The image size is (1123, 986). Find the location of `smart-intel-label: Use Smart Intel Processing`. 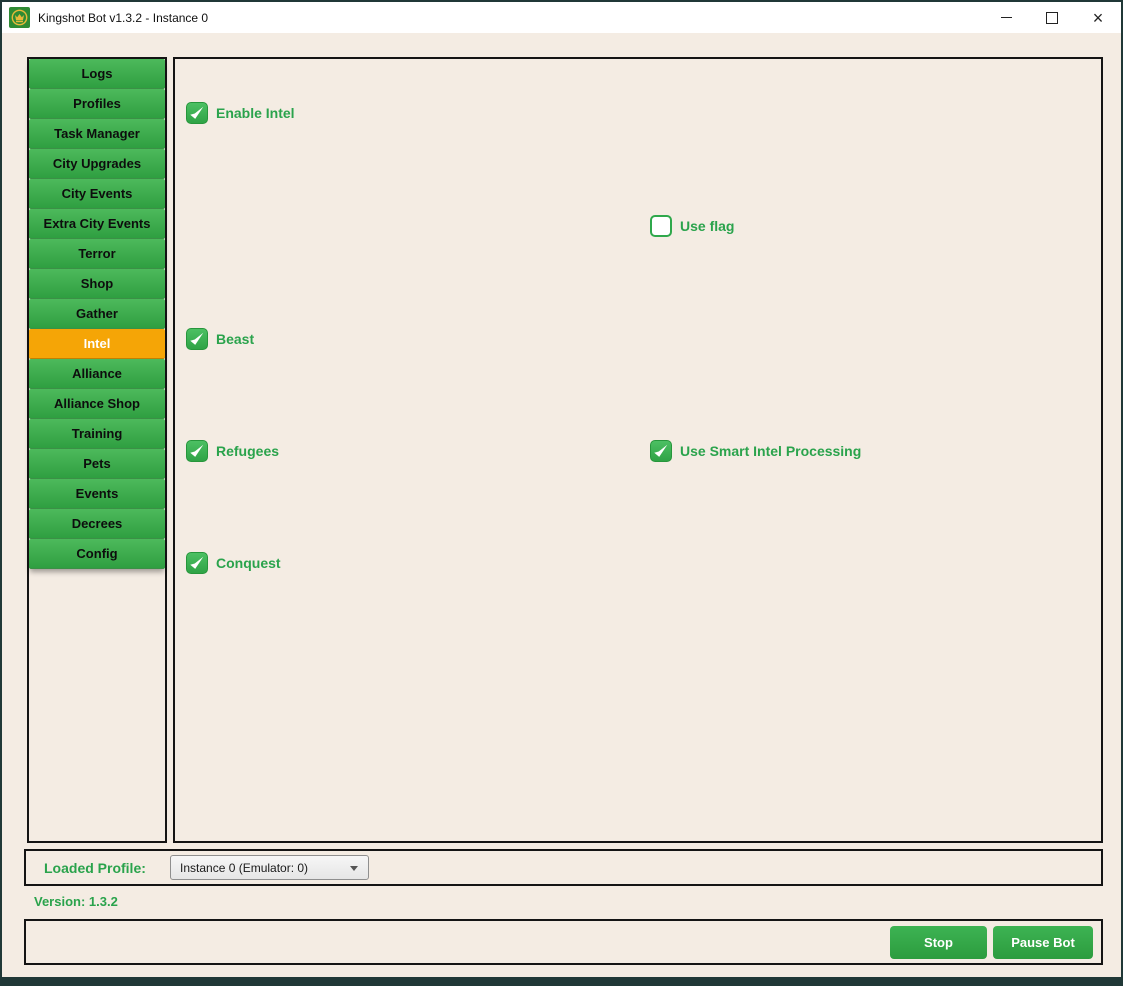

smart-intel-label: Use Smart Intel Processing is located at coordinates (771, 451).